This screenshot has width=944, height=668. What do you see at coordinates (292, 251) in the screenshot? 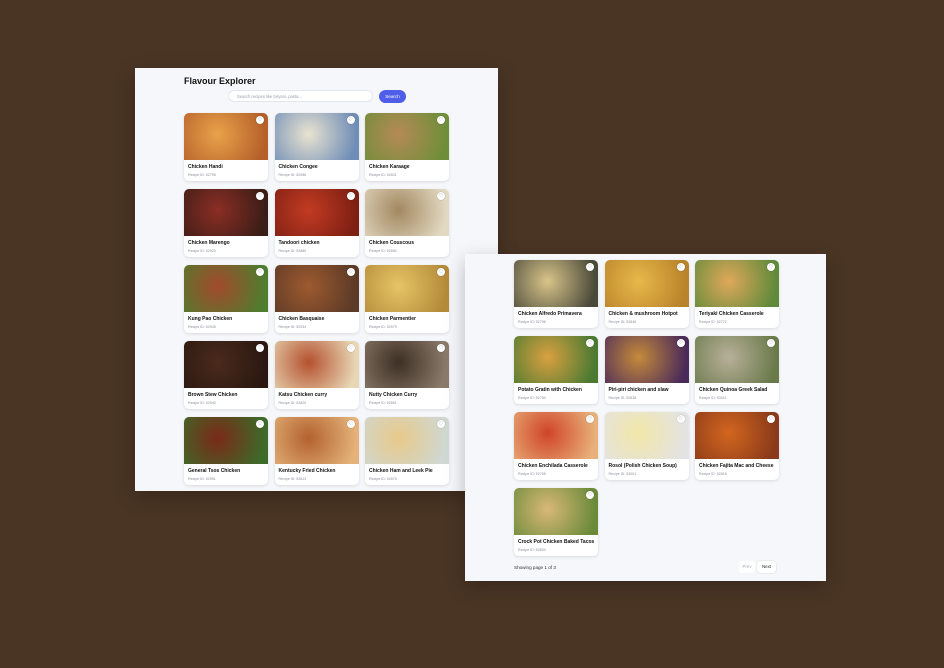
I see `recipe-id: Recipe ID: 52880` at bounding box center [292, 251].